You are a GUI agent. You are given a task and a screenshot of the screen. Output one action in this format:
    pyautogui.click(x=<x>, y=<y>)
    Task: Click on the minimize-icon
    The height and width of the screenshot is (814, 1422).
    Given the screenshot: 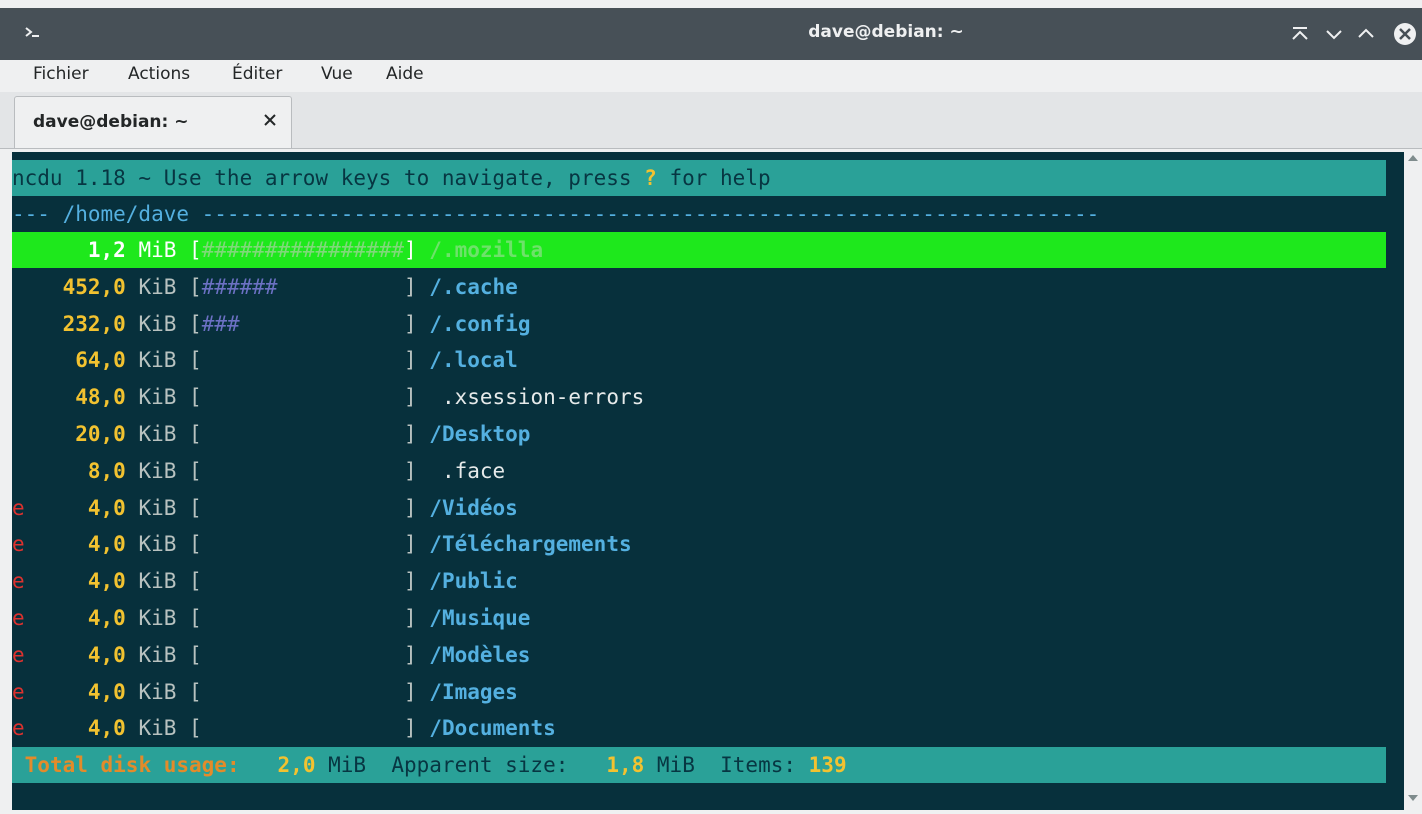 What is the action you would take?
    pyautogui.click(x=1334, y=34)
    